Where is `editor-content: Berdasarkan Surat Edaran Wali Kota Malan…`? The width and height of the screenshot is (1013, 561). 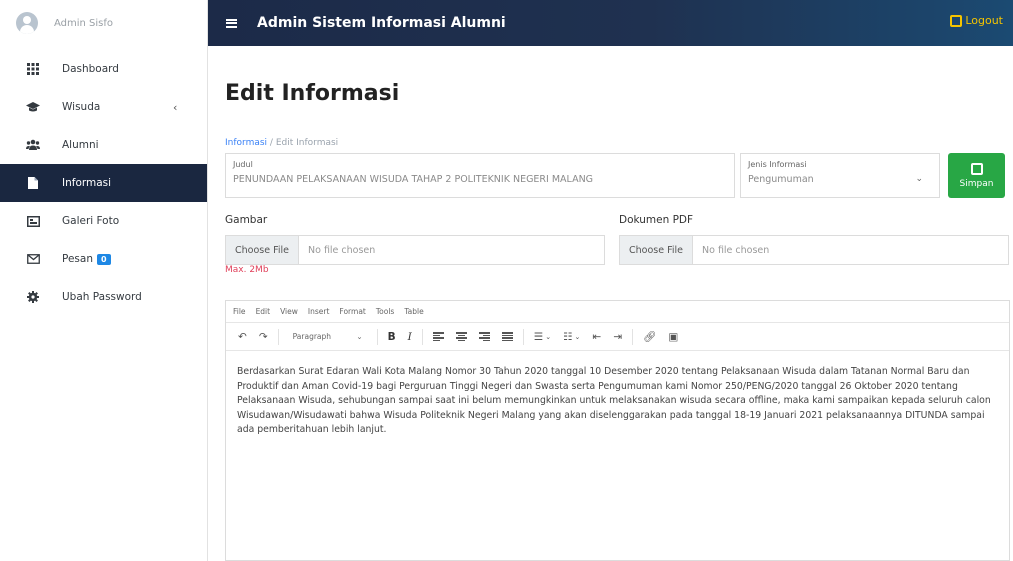 editor-content: Berdasarkan Surat Edaran Wali Kota Malan… is located at coordinates (617, 401).